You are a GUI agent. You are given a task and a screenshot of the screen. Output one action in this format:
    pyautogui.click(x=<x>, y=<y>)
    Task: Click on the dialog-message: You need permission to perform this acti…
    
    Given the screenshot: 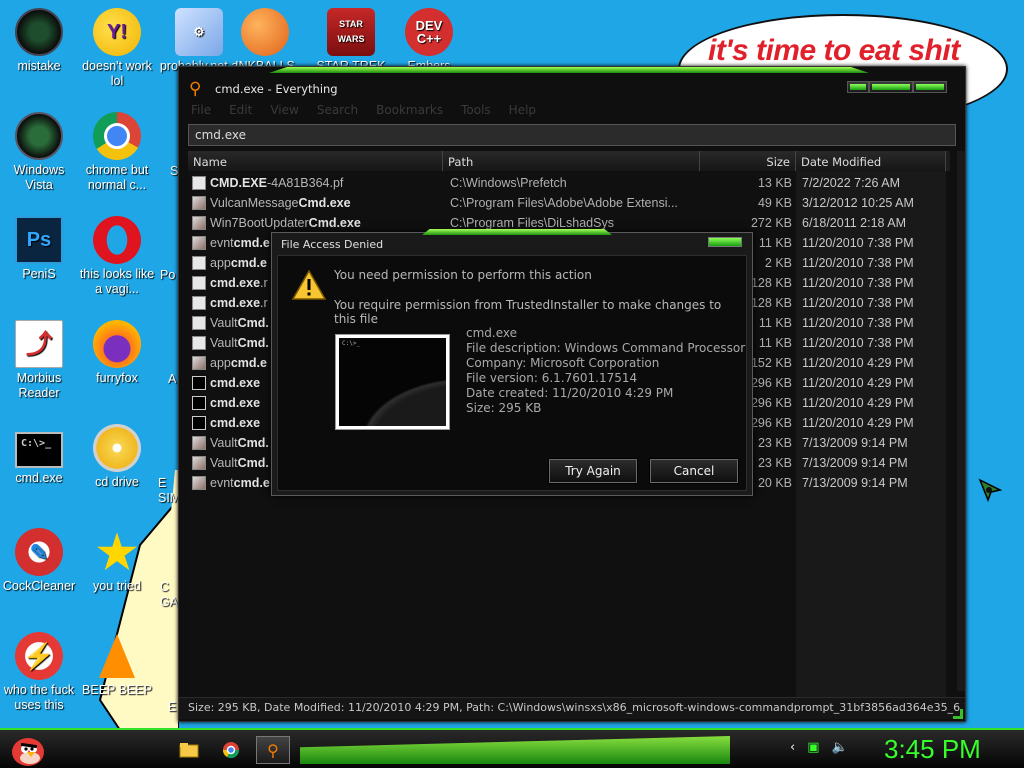 What is the action you would take?
    pyautogui.click(x=463, y=275)
    